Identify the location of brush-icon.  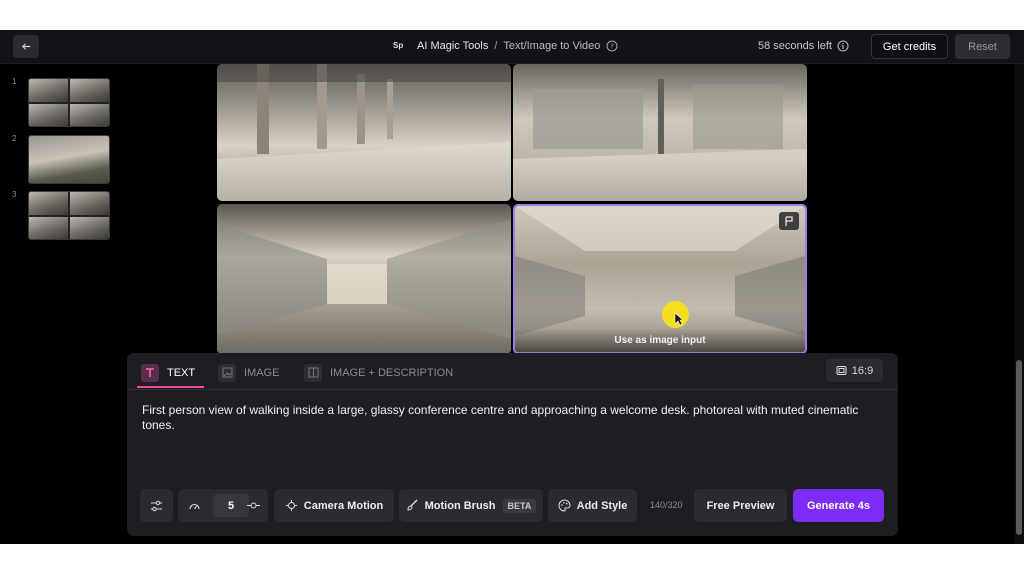
(412, 505).